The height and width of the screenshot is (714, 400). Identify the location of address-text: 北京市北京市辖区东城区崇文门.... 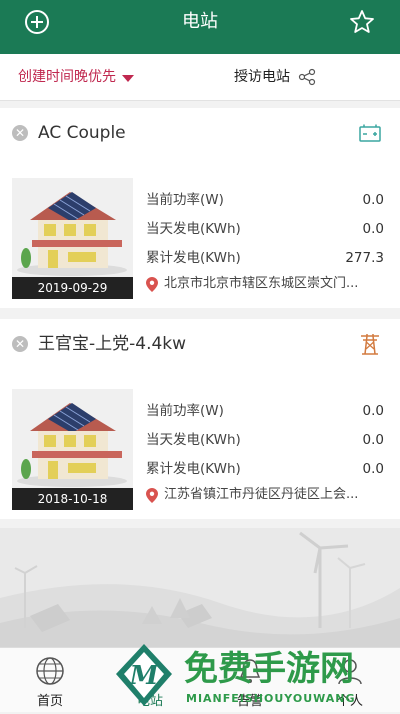
(261, 283).